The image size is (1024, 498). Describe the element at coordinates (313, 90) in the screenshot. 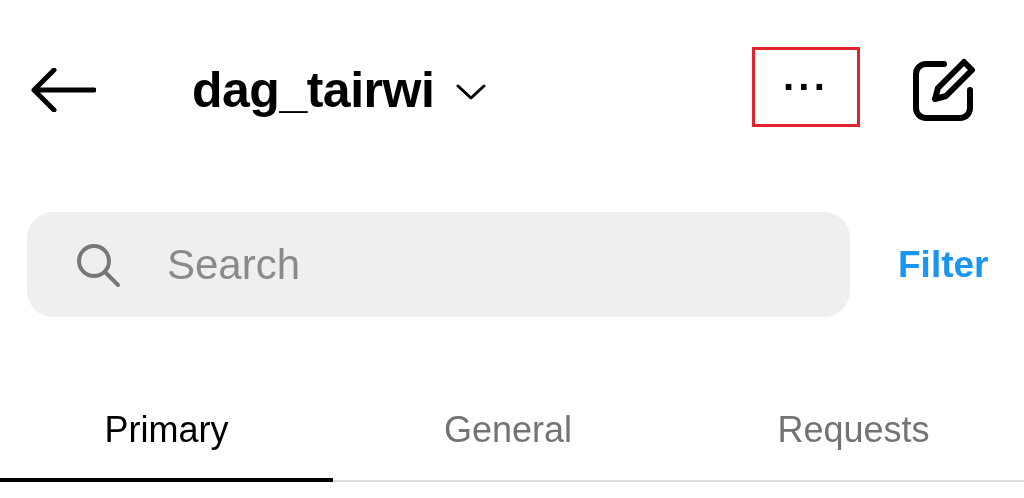

I see `username-title: dag_tairwi` at that location.